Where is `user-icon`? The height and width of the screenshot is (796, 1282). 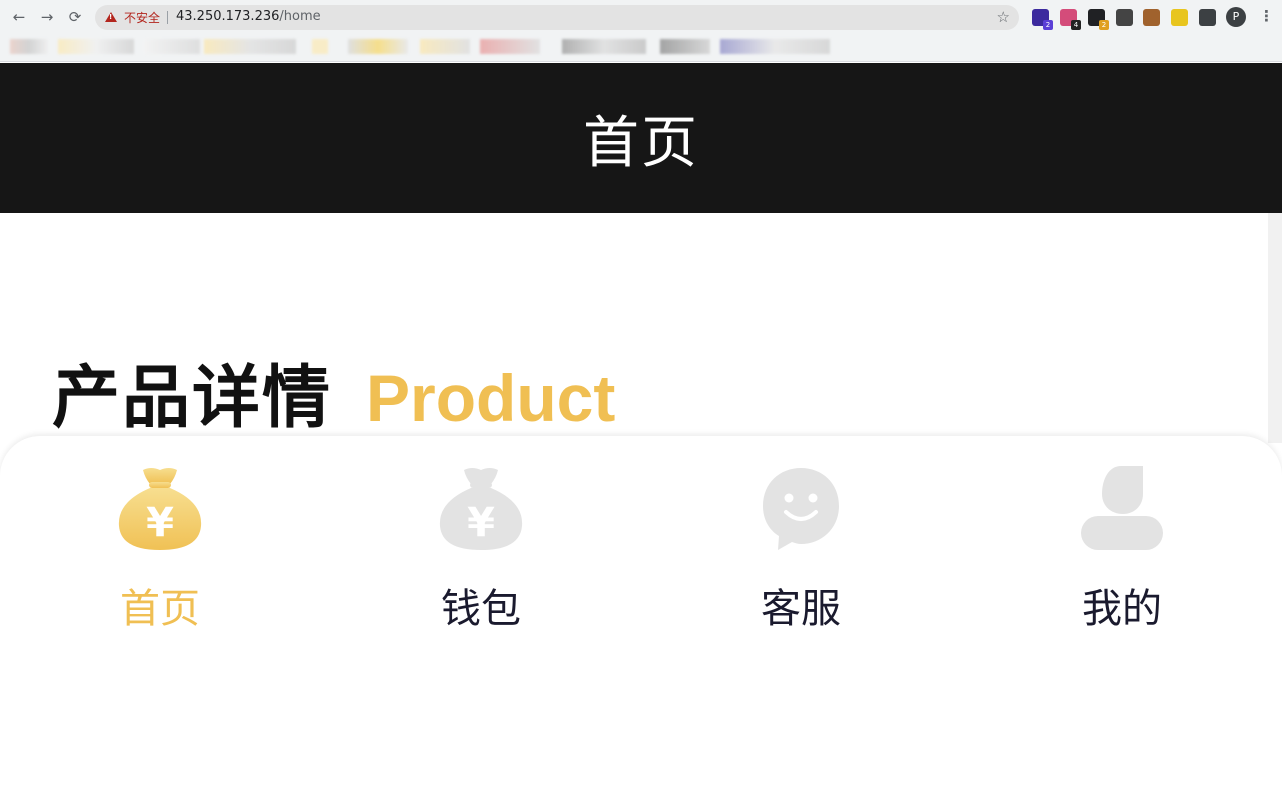 user-icon is located at coordinates (1122, 509).